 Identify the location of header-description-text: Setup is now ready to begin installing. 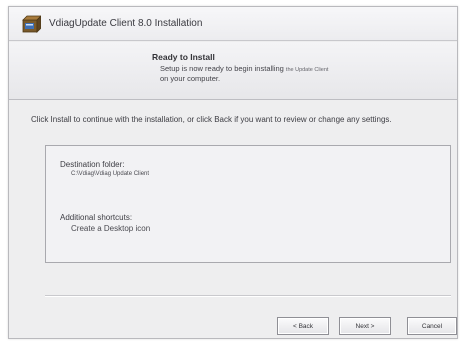
(222, 68).